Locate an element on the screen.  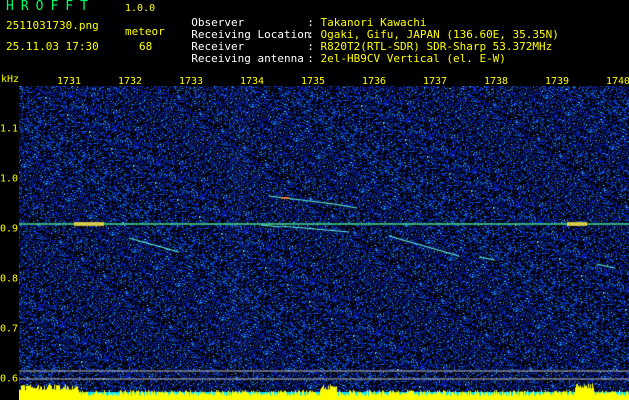
y-tick-label: 0.9 is located at coordinates (9, 229).